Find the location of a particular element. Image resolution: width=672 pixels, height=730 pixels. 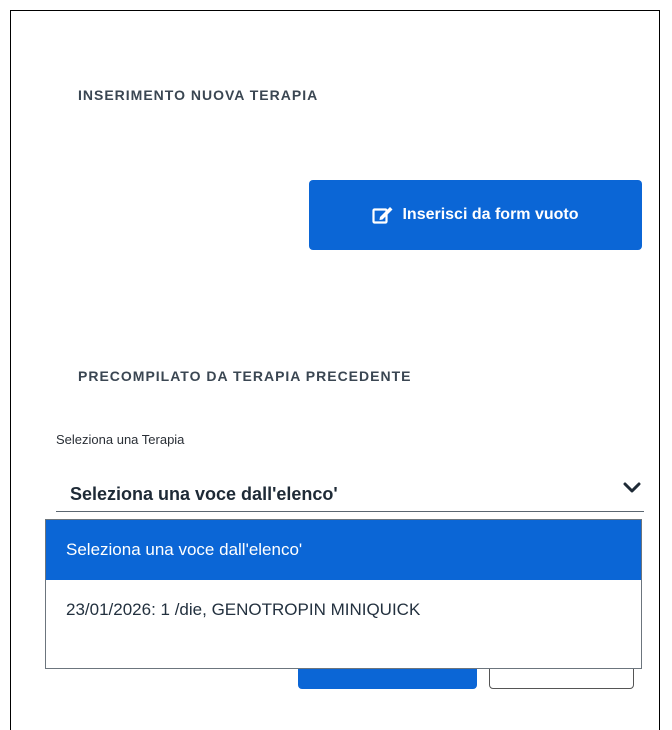

therapy-select: Seleziona una voce dall'elenco' is located at coordinates (350, 491).